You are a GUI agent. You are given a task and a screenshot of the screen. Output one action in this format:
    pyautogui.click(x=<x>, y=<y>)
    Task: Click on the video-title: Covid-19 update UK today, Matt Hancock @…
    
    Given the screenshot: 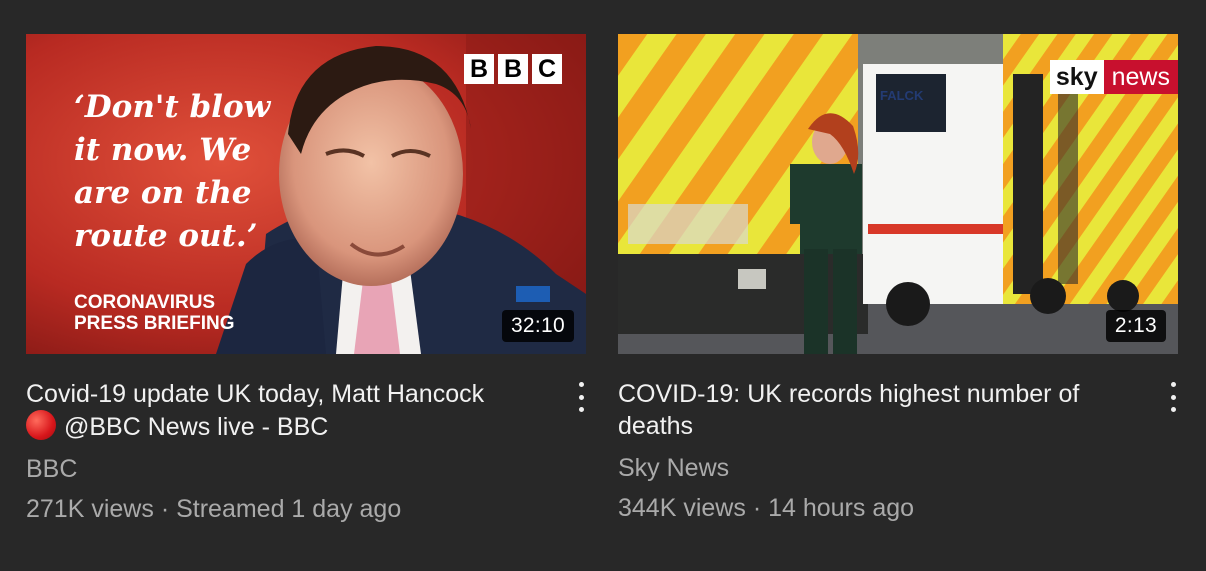 What is the action you would take?
    pyautogui.click(x=286, y=410)
    